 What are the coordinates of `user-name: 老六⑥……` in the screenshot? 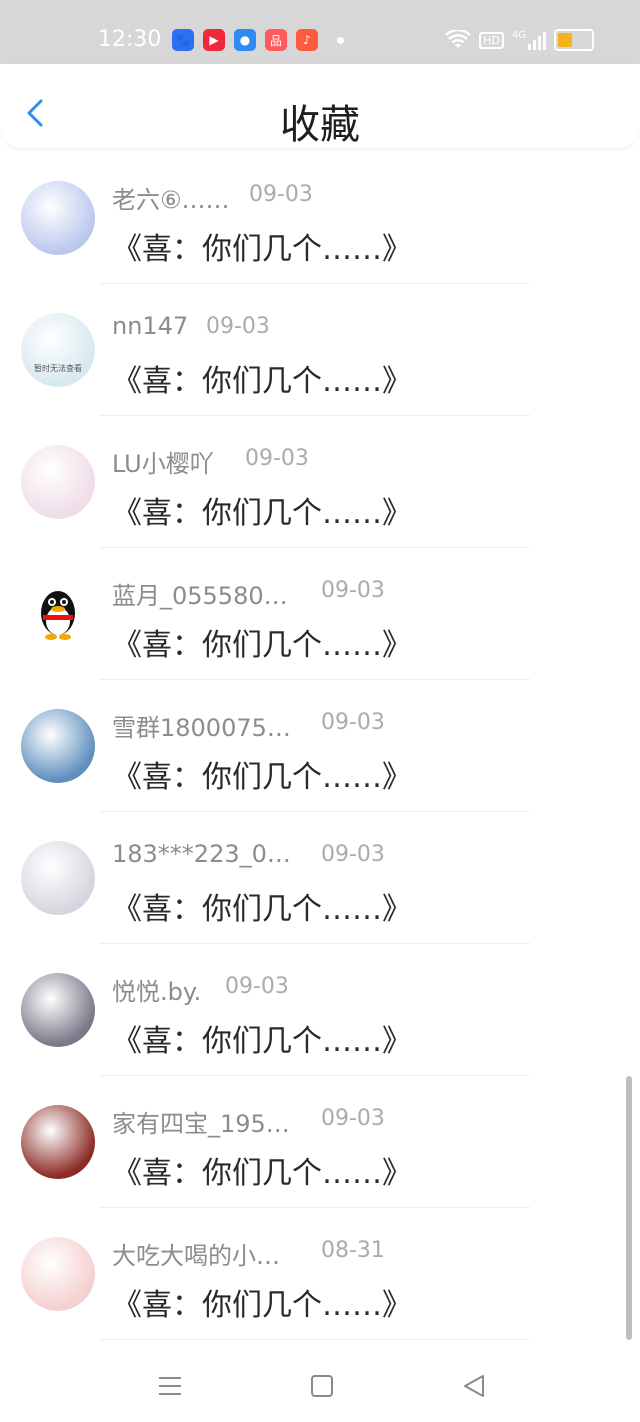 It's located at (171, 200).